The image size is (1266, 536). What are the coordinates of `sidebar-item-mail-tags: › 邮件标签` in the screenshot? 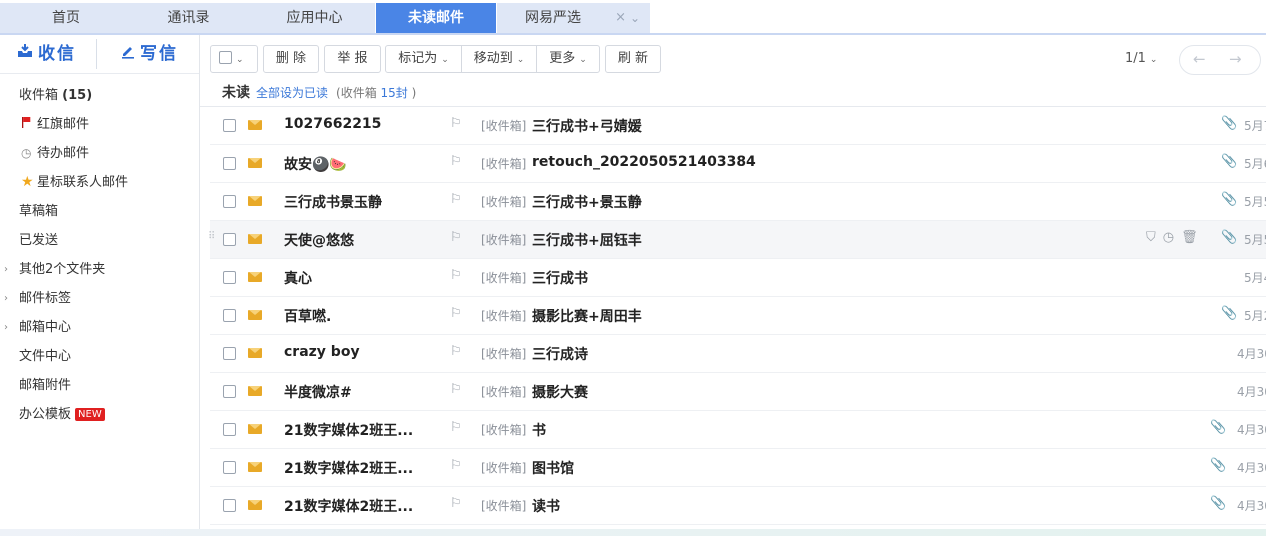 It's located at (99, 298).